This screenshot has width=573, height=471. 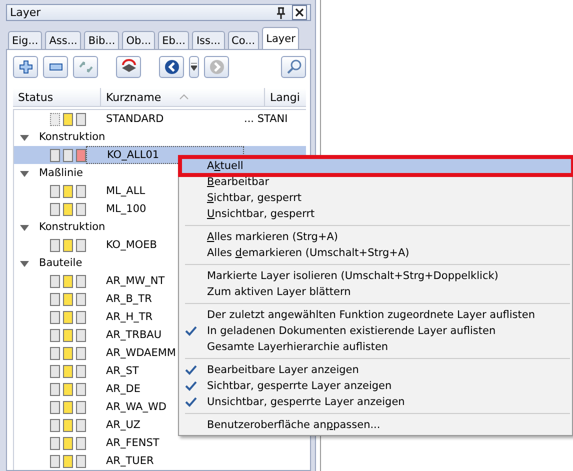 What do you see at coordinates (285, 97) in the screenshot?
I see `column-header: Langi` at bounding box center [285, 97].